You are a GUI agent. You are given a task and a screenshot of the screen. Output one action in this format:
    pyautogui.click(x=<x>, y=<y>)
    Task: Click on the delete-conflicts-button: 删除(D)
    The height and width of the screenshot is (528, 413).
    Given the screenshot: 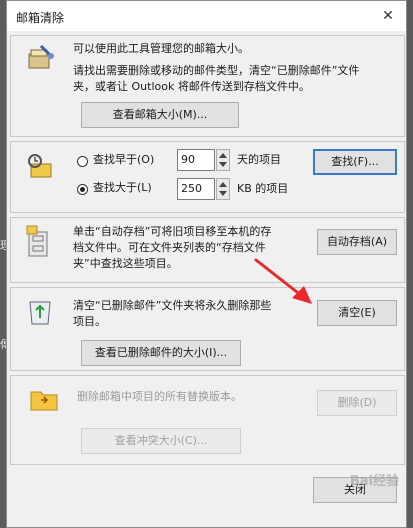 What is the action you would take?
    pyautogui.click(x=357, y=403)
    